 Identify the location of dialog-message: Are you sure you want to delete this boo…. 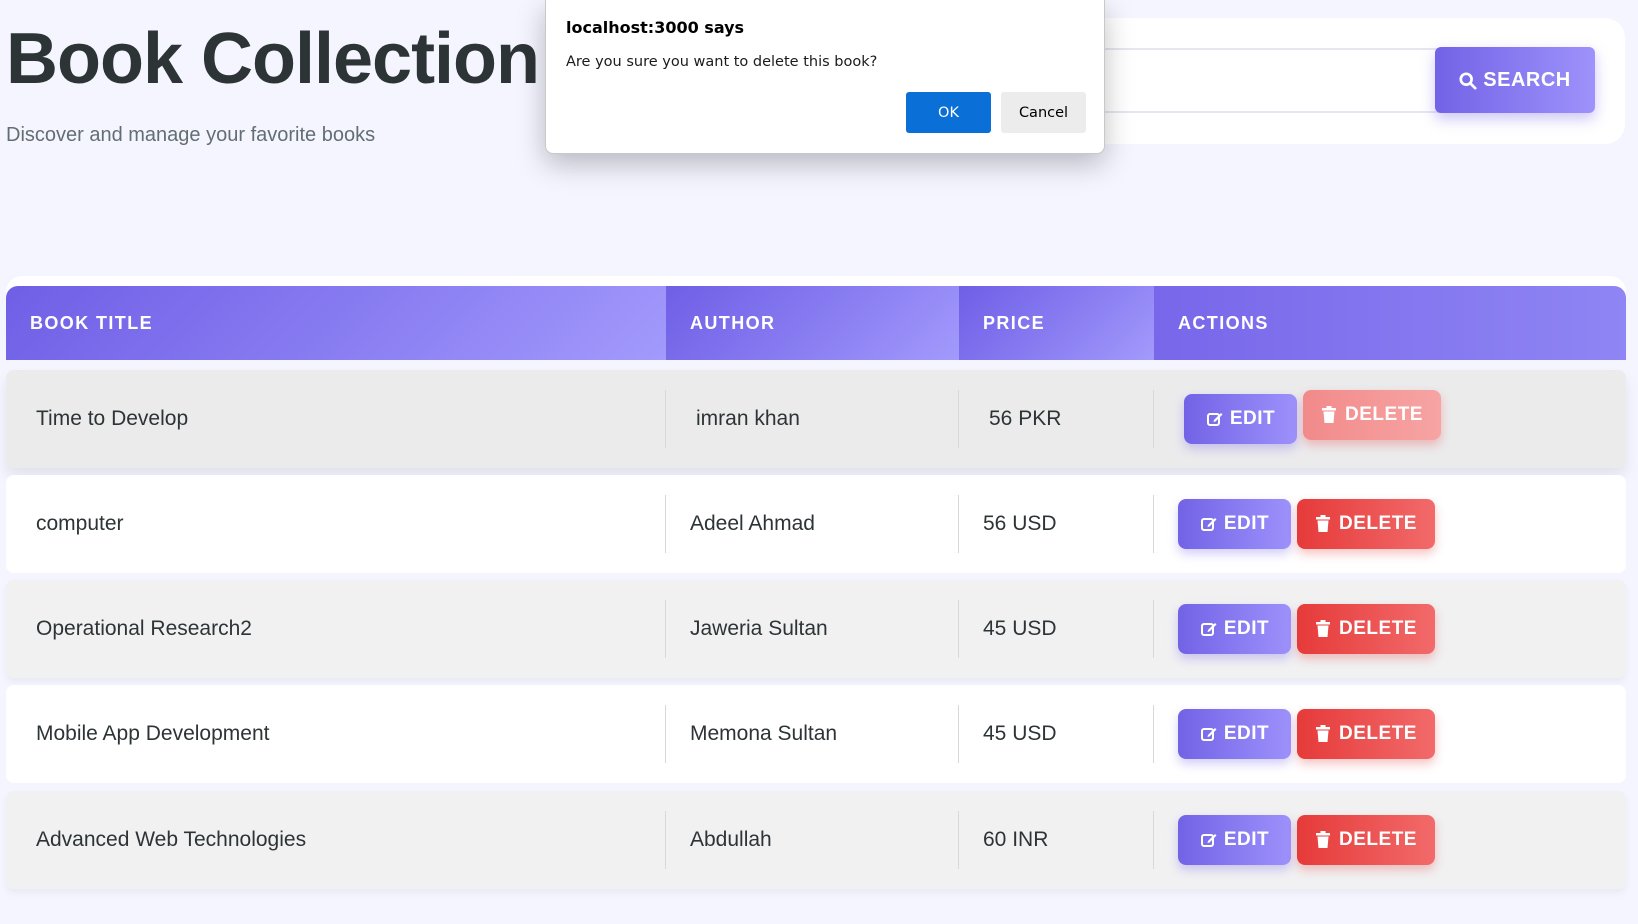
(722, 62).